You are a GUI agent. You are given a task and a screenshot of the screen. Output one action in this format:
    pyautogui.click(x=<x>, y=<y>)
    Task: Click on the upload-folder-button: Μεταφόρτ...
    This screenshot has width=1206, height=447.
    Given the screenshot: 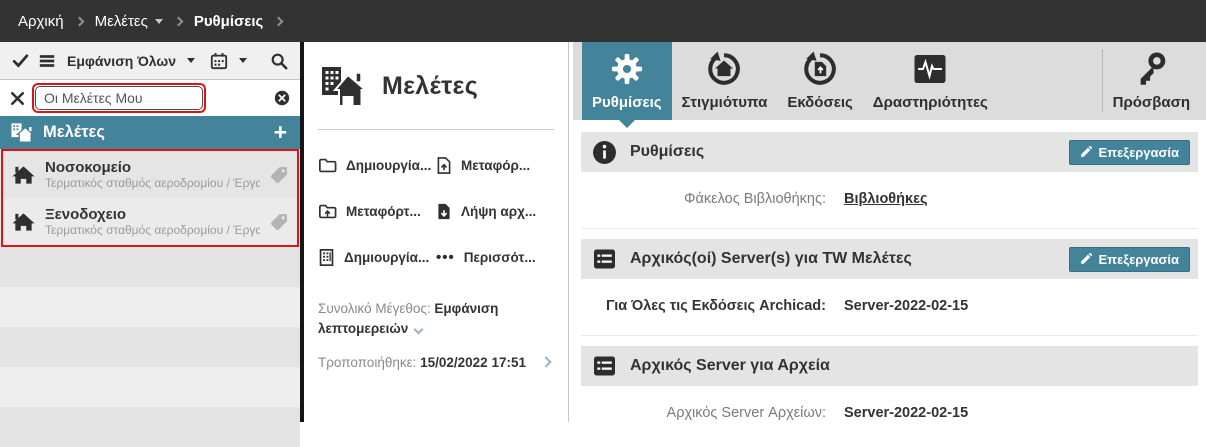 What is the action you would take?
    pyautogui.click(x=377, y=211)
    